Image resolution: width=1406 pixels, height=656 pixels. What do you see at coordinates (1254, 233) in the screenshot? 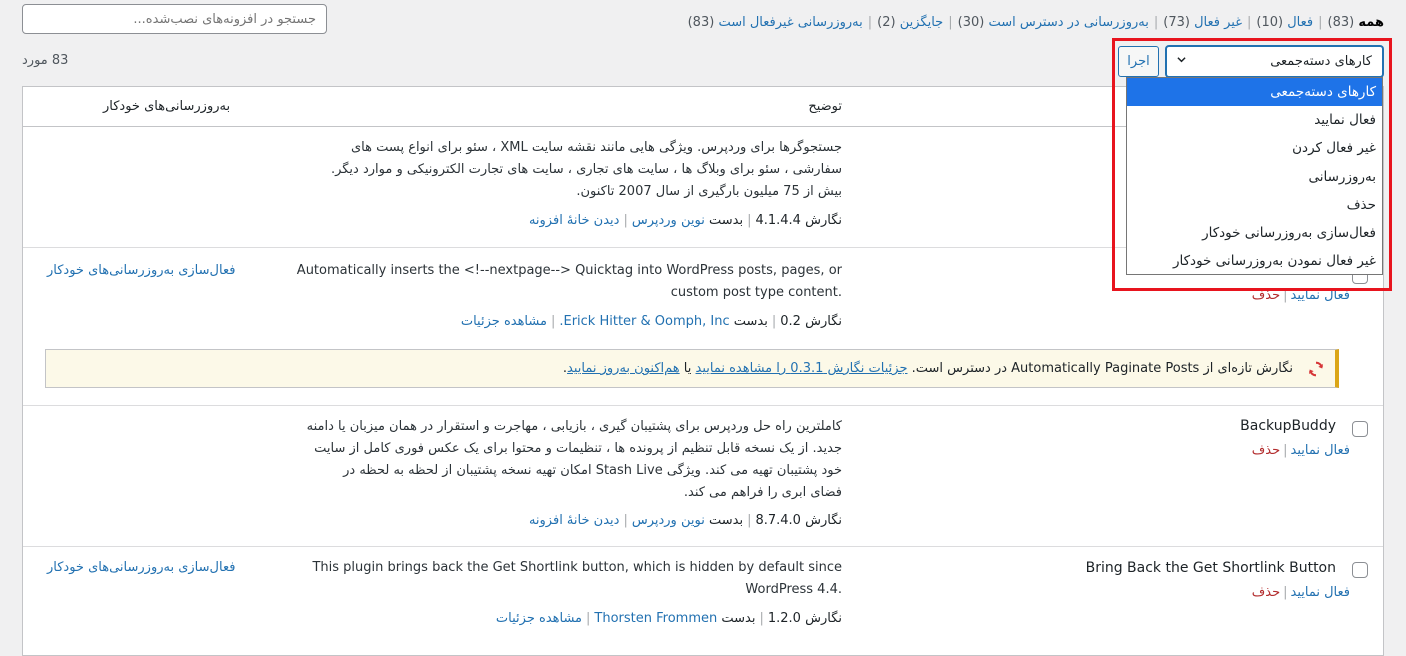
I see `bulk-option-enable-autoupdate: فعال‌سازی به‌روزرسانی خودکار` at bounding box center [1254, 233].